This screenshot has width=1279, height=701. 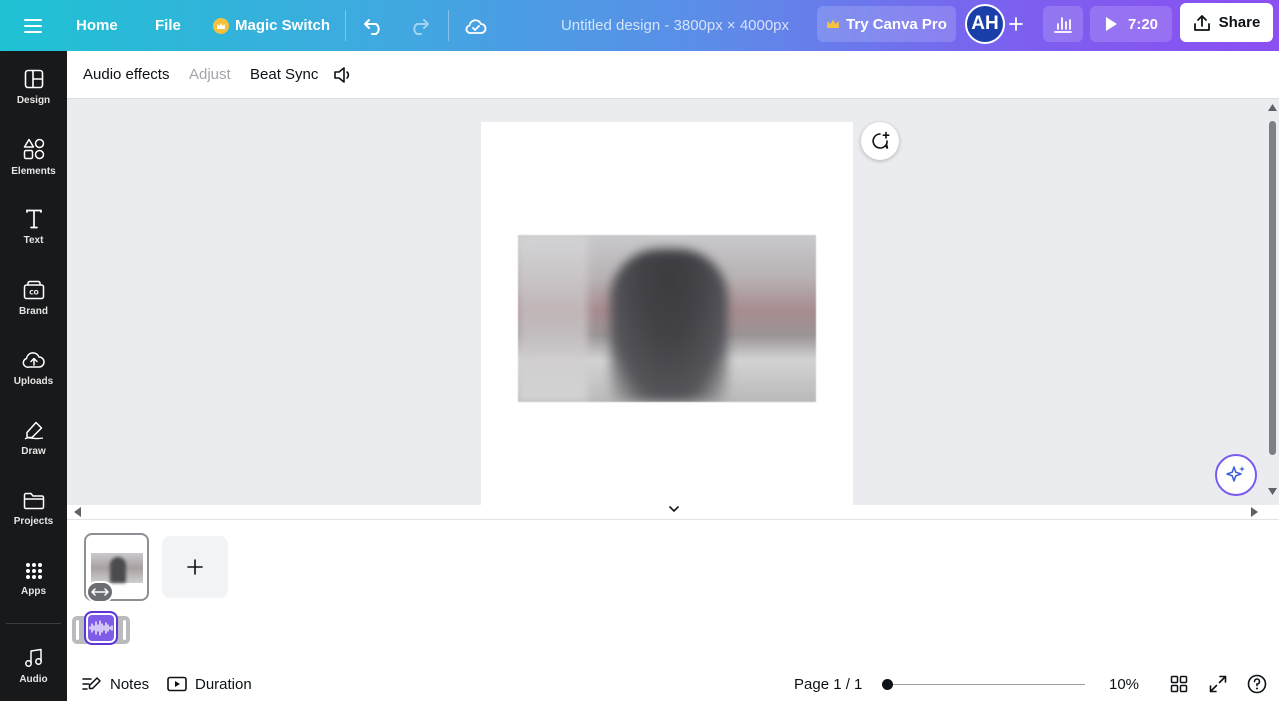 I want to click on context-toolbar: Audio effects Adjust Beat Sync, so click(x=673, y=75).